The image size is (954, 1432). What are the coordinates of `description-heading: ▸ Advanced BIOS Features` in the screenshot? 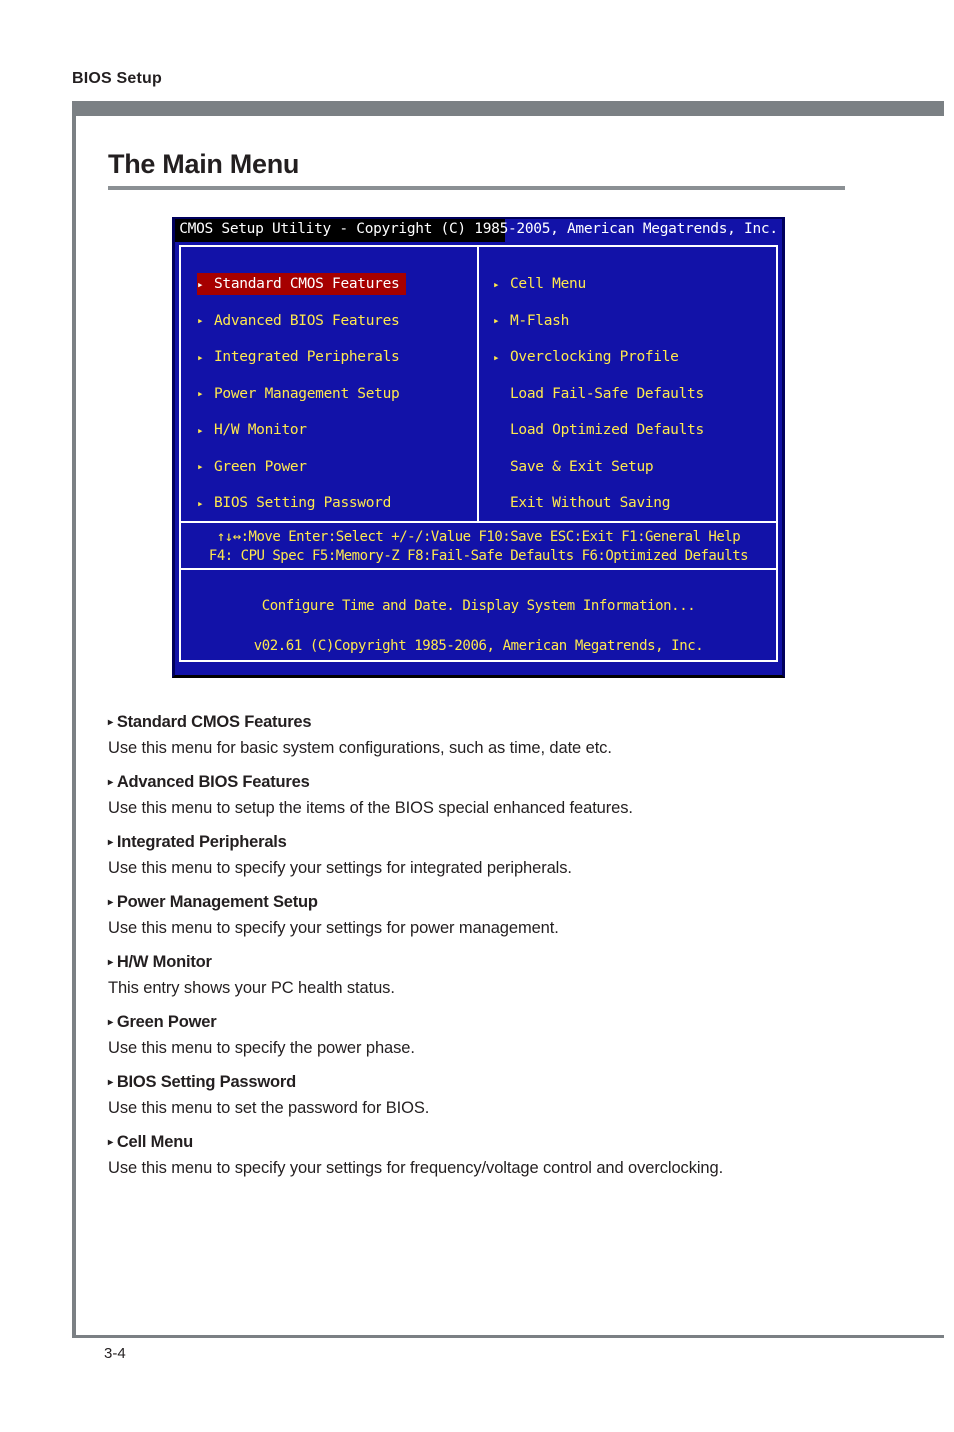 It's located at (503, 782).